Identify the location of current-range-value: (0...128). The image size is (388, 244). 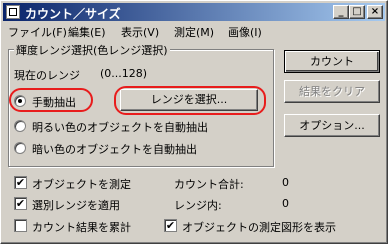
(124, 73).